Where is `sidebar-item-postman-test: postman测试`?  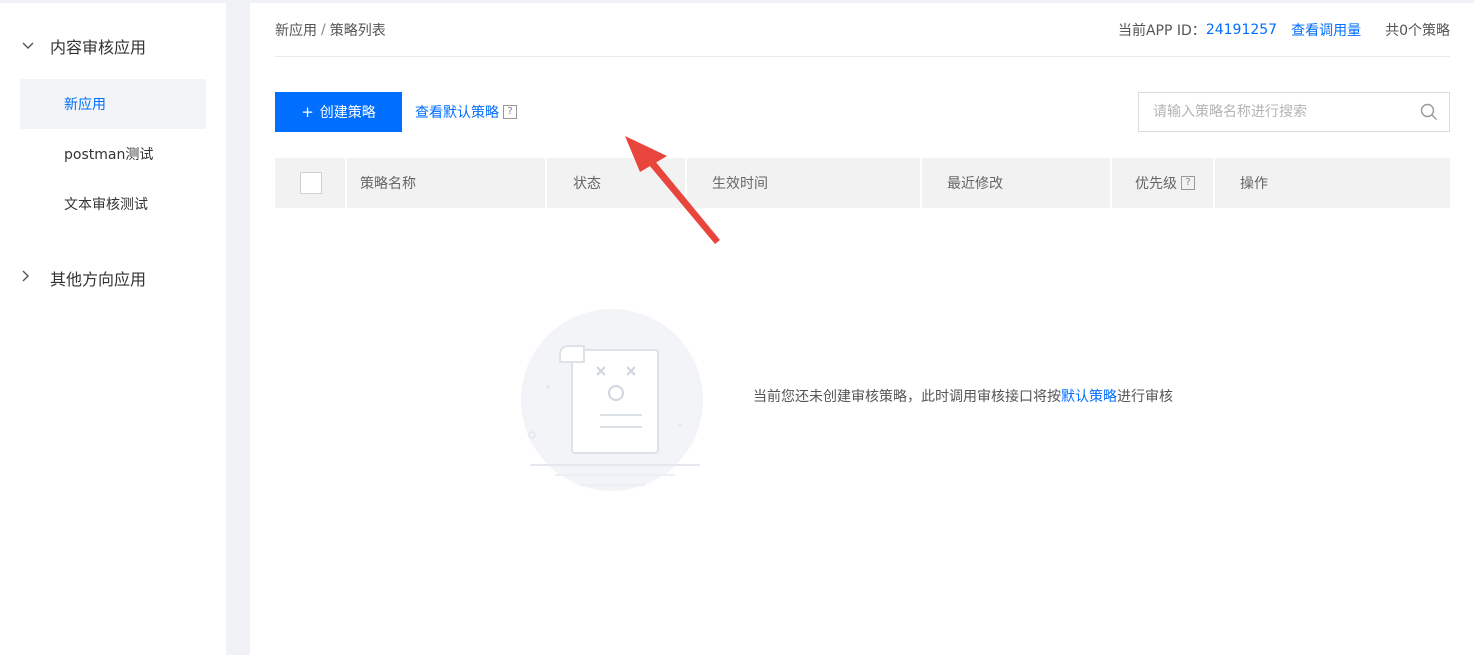
sidebar-item-postman-test: postman测试 is located at coordinates (113, 154).